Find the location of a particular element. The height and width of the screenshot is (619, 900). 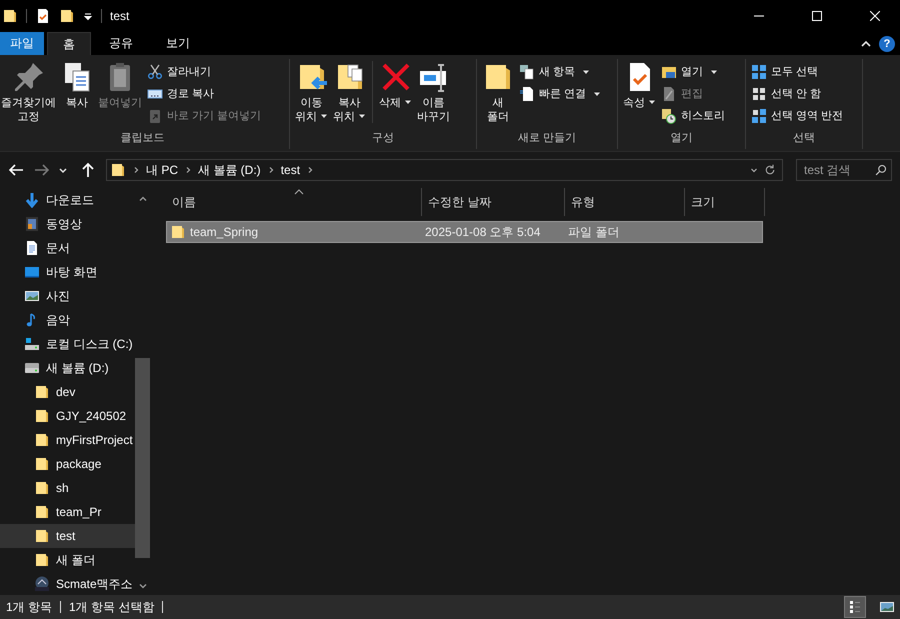

sidebar-item: 바탕 화면 is located at coordinates (67, 272).